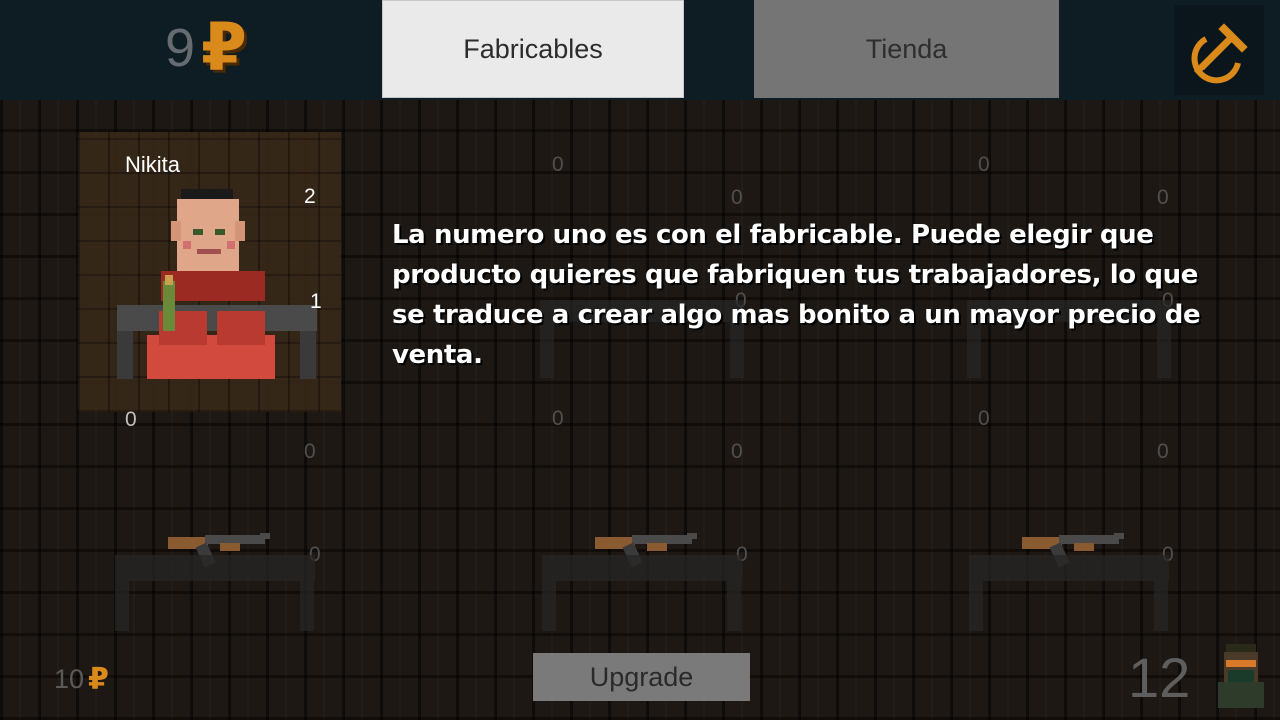  What do you see at coordinates (1163, 451) in the screenshot?
I see `station-5-right-count: 0` at bounding box center [1163, 451].